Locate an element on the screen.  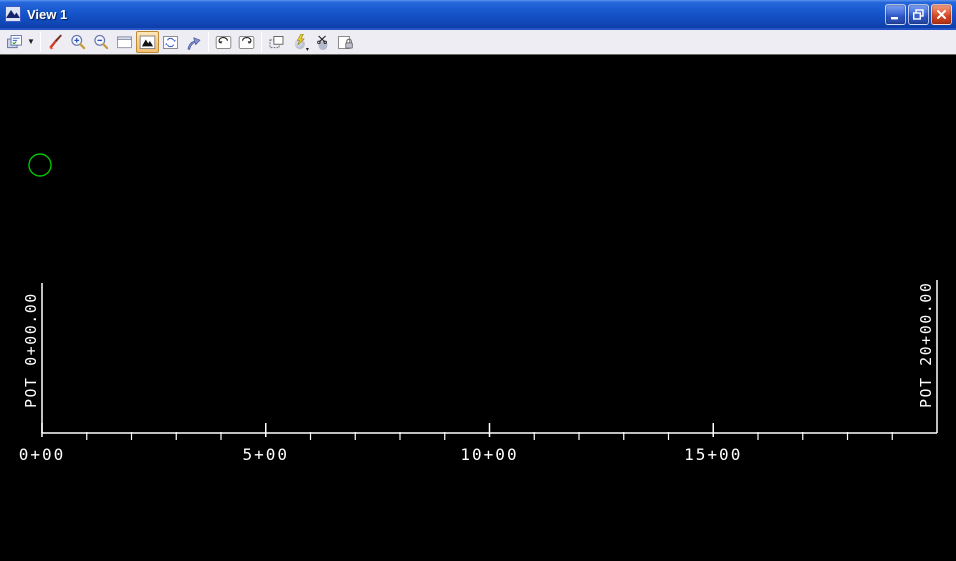
left-station-label: POT 0+00.00 is located at coordinates (31, 350).